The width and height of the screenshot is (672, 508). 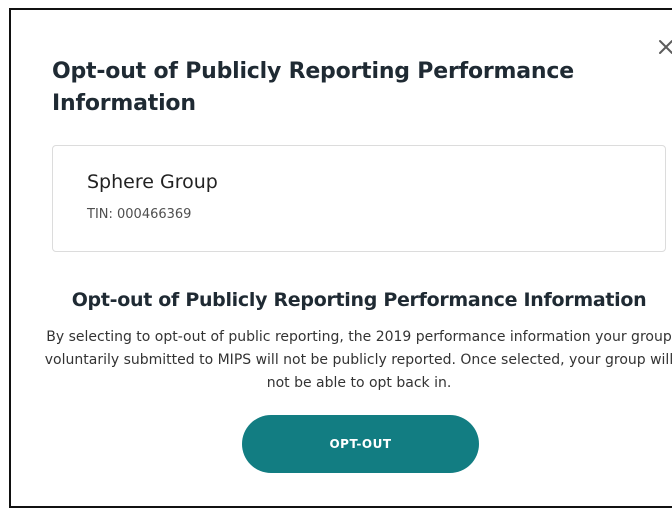 What do you see at coordinates (665, 47) in the screenshot?
I see `close-icon` at bounding box center [665, 47].